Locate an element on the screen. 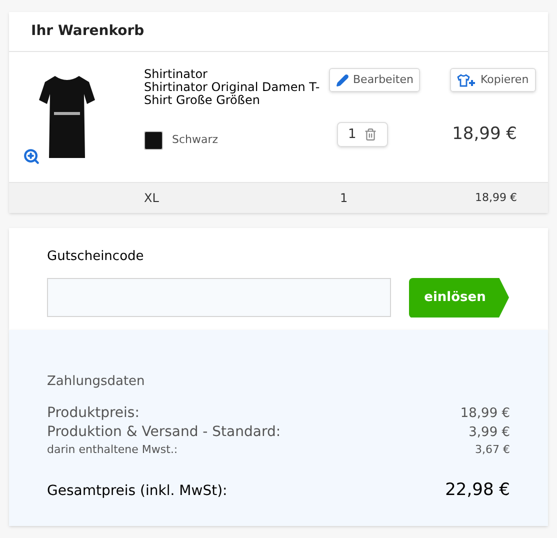  price-value: 22,98 € is located at coordinates (477, 490).